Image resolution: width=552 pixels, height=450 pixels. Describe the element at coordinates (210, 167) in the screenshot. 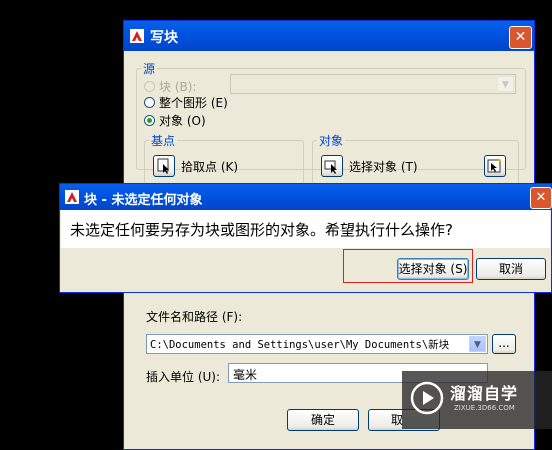

I see `pick-point-label: 拾取点 (K)` at that location.